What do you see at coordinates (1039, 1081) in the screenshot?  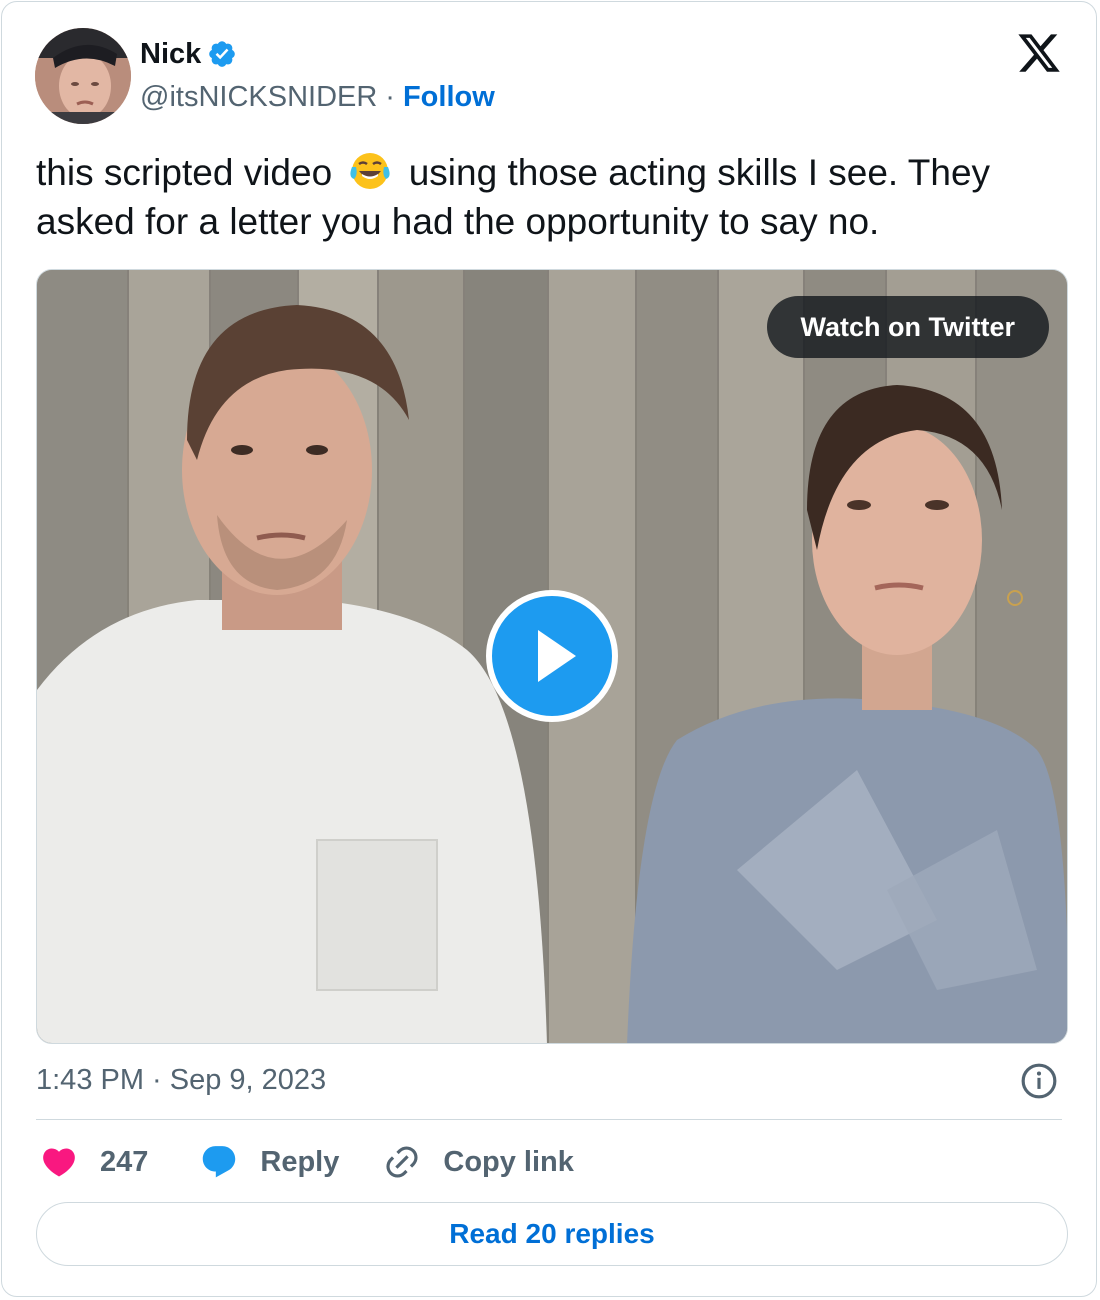 I see `info-icon` at bounding box center [1039, 1081].